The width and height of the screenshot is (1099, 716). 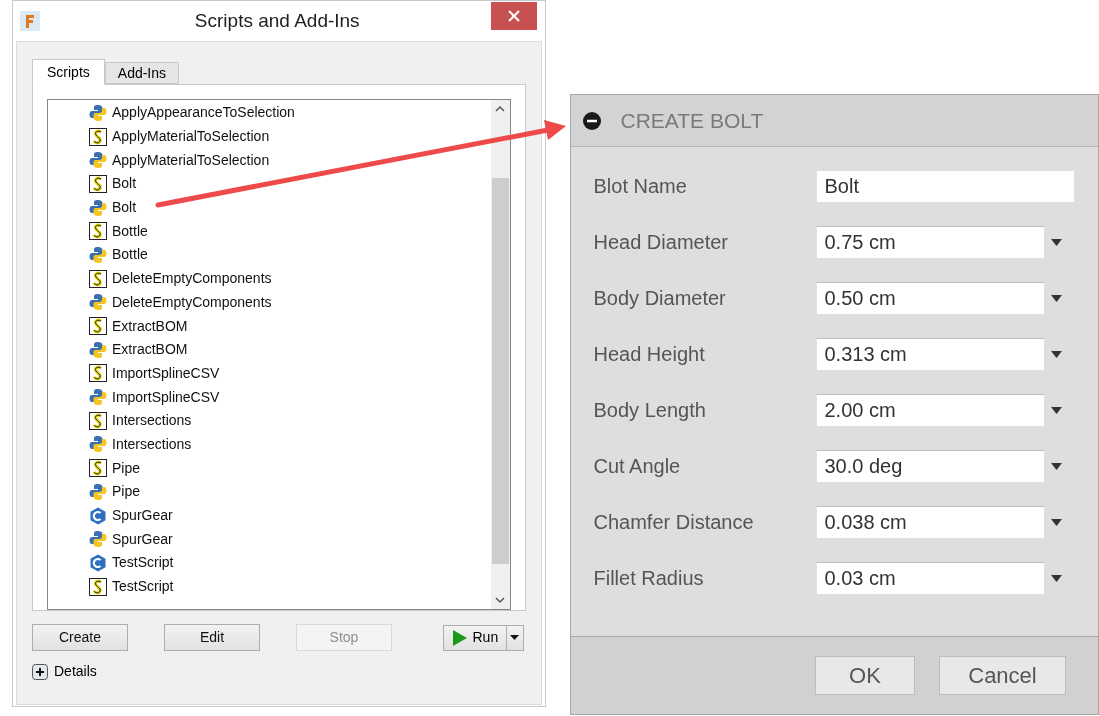 What do you see at coordinates (930, 354) in the screenshot?
I see `value-field: 0.313 cm` at bounding box center [930, 354].